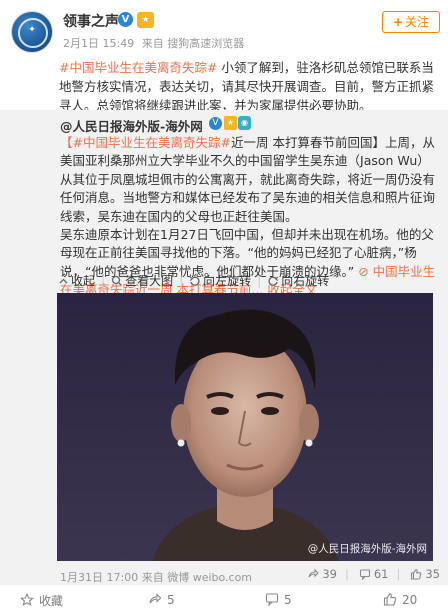 The image size is (448, 615). I want to click on comment-button: 5, so click(278, 599).